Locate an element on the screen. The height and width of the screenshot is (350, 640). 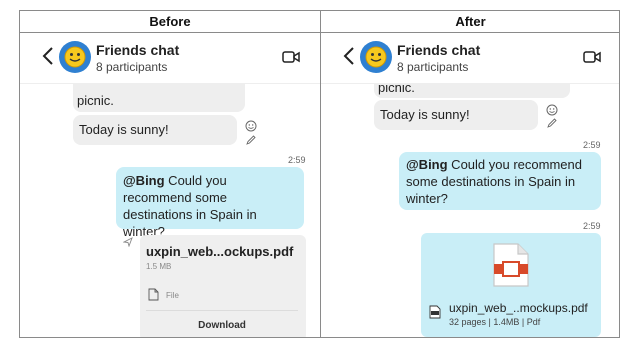
file-meta: 32 pages | 1.4MB | Pdf is located at coordinates (495, 322).